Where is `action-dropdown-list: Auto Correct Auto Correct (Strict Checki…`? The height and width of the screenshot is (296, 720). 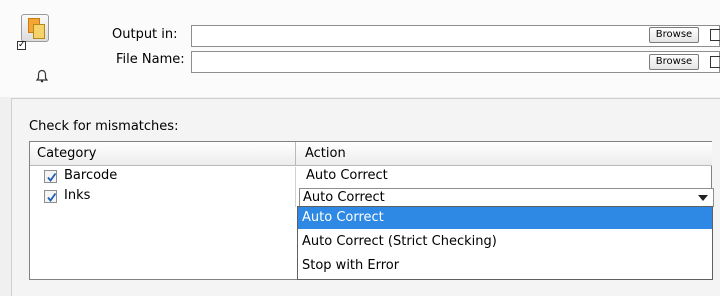
action-dropdown-list: Auto Correct Auto Correct (Strict Checki… is located at coordinates (505, 243).